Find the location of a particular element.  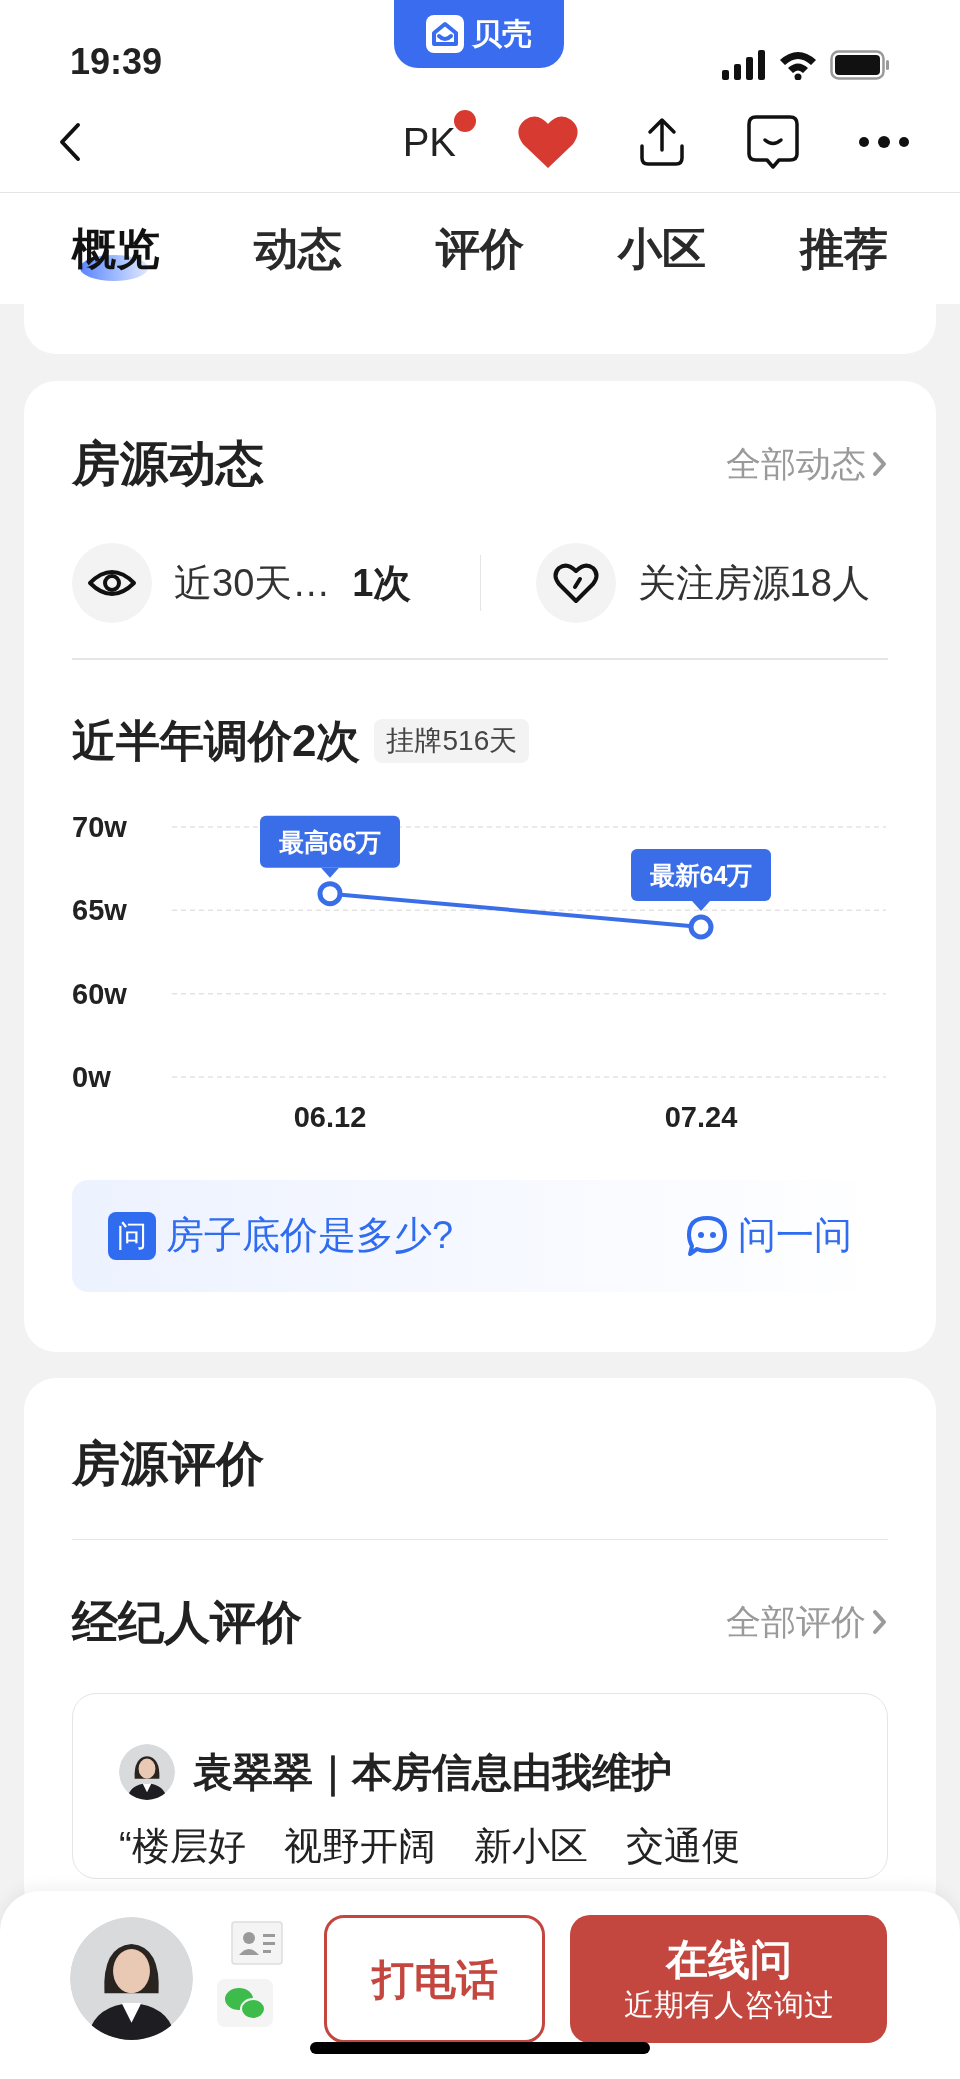

stat-value: 1次 is located at coordinates (382, 583).